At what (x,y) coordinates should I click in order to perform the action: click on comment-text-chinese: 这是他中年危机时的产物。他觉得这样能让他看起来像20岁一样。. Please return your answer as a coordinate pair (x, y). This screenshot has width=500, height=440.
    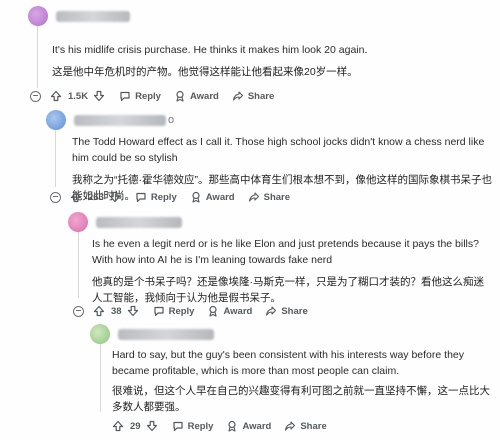
    Looking at the image, I should click on (205, 72).